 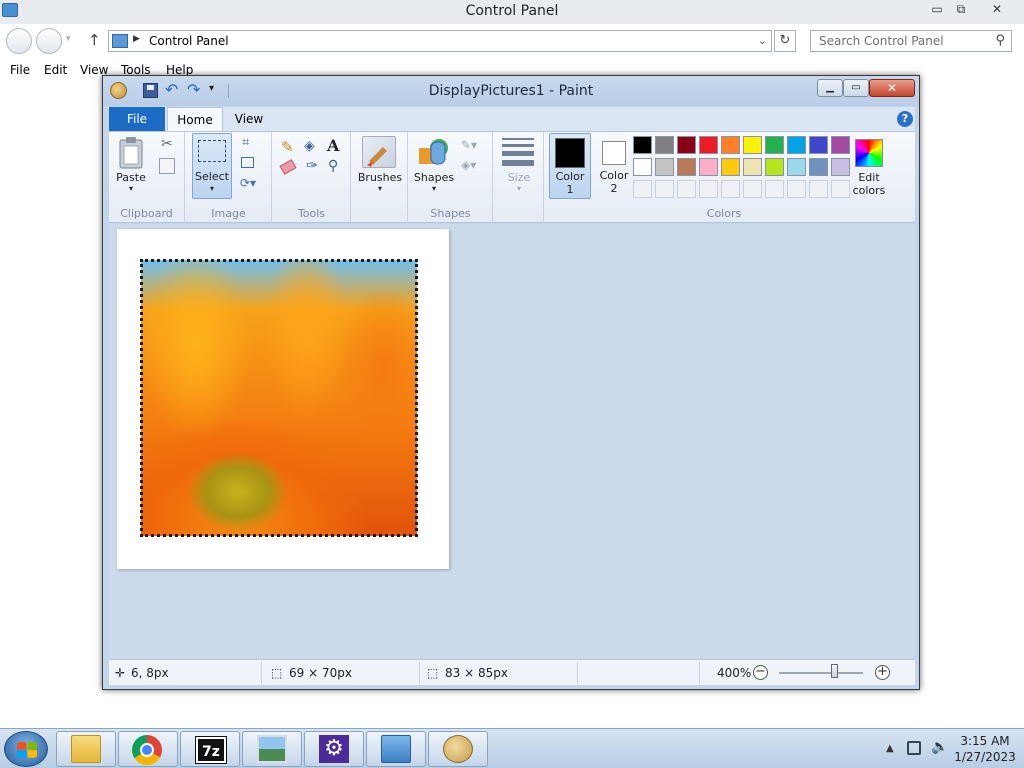 What do you see at coordinates (911, 41) in the screenshot?
I see `search-input: Search Control Panel ⚲` at bounding box center [911, 41].